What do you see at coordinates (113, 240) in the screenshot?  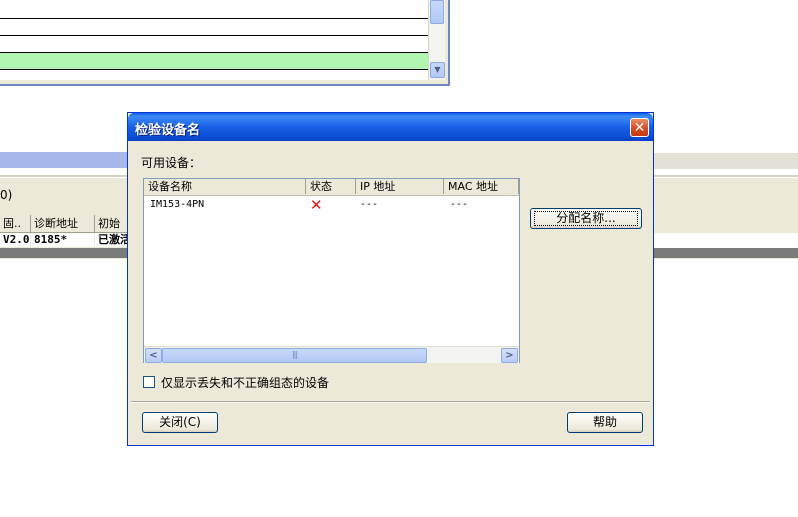 I see `background-cell: 已激活` at bounding box center [113, 240].